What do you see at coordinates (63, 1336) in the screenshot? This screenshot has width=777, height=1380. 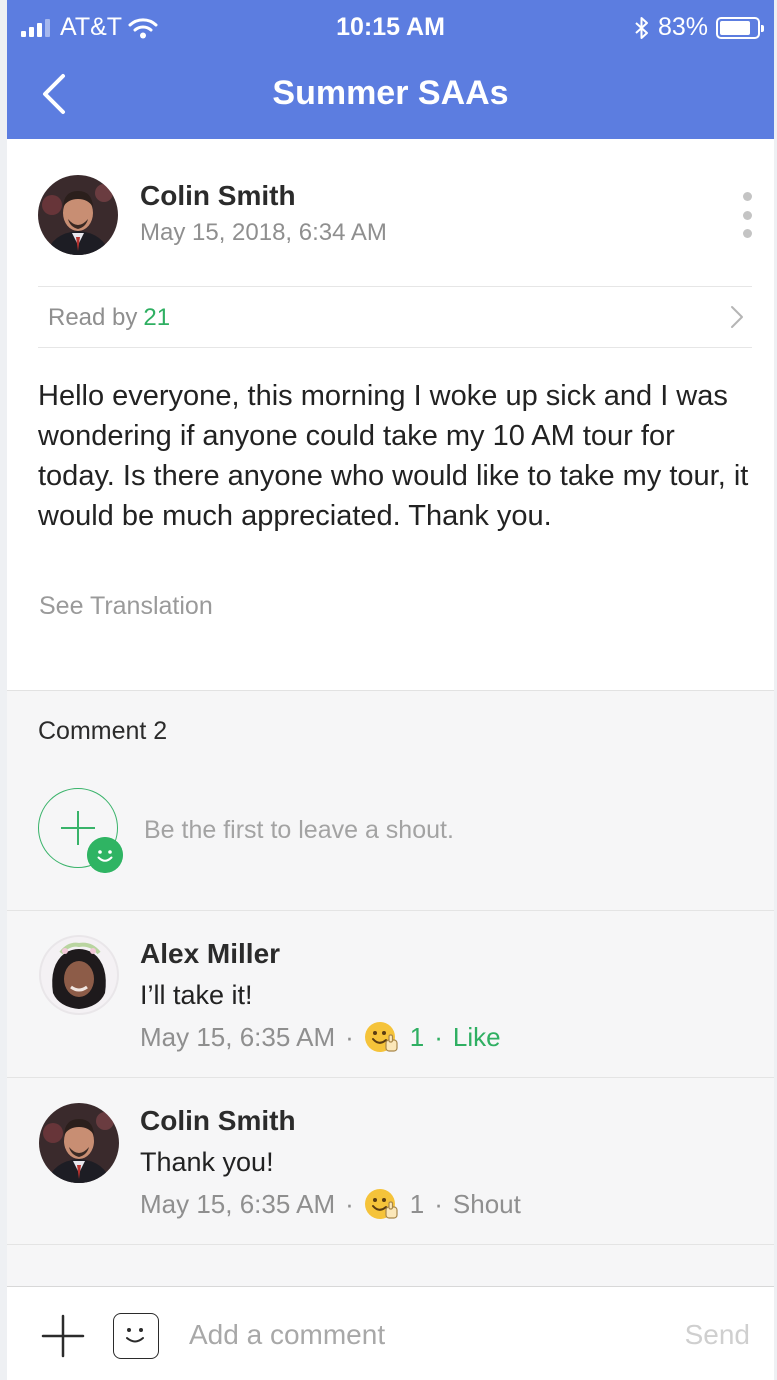 I see `attach-plus-icon` at bounding box center [63, 1336].